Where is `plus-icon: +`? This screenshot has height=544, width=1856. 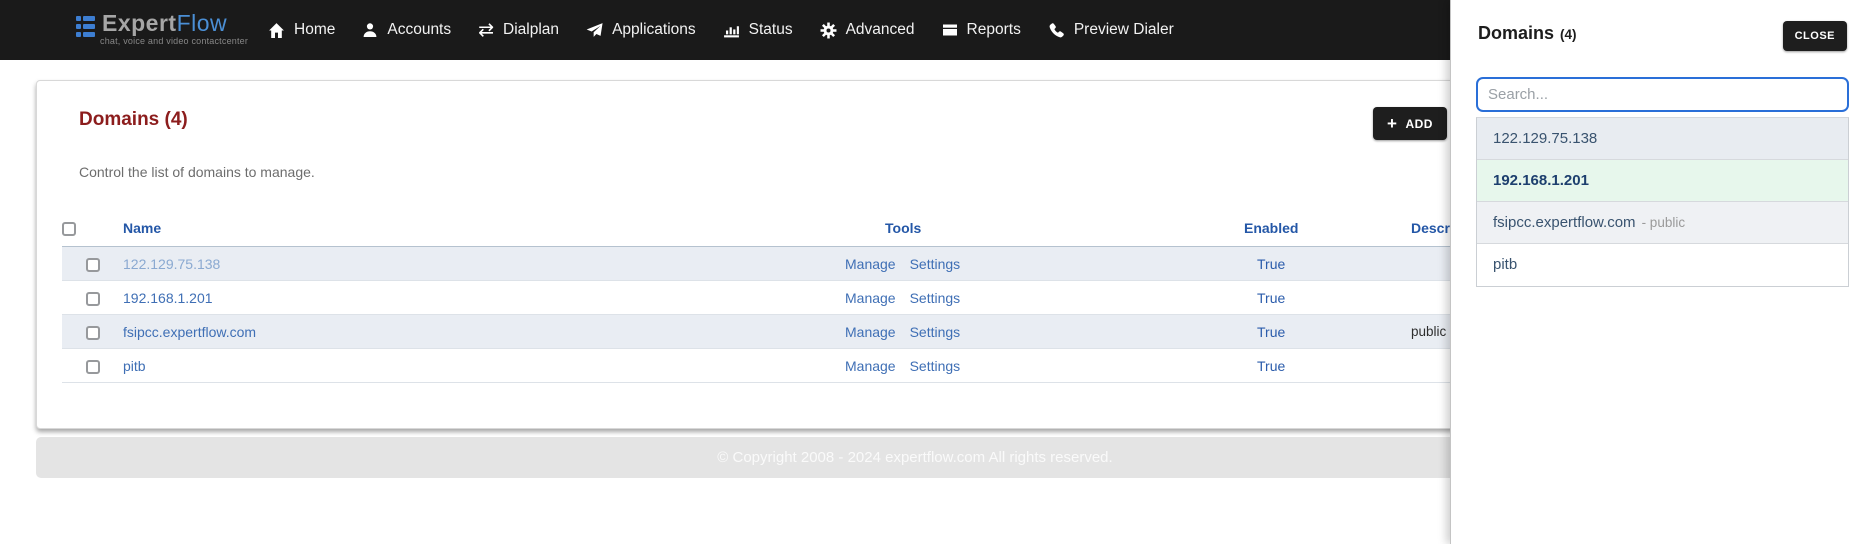
plus-icon: + is located at coordinates (1392, 123).